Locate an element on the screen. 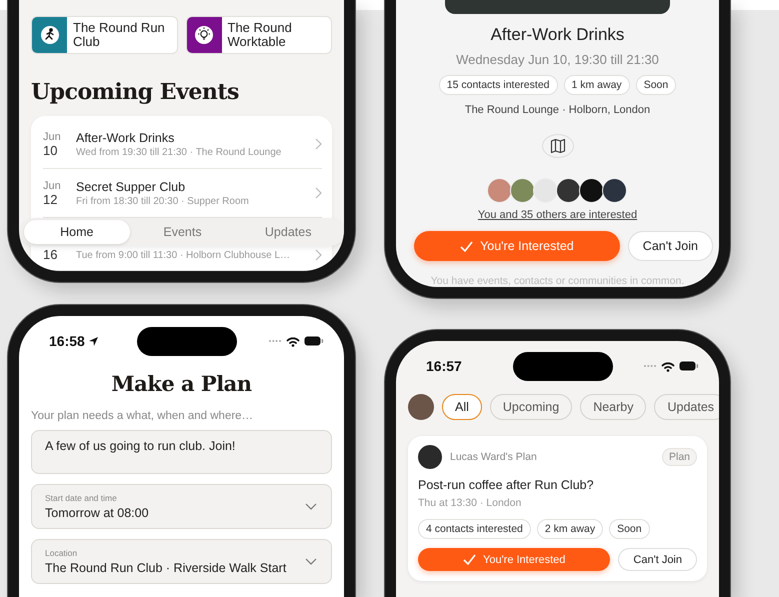 The height and width of the screenshot is (597, 779). field-label: Start date and time is located at coordinates (81, 498).